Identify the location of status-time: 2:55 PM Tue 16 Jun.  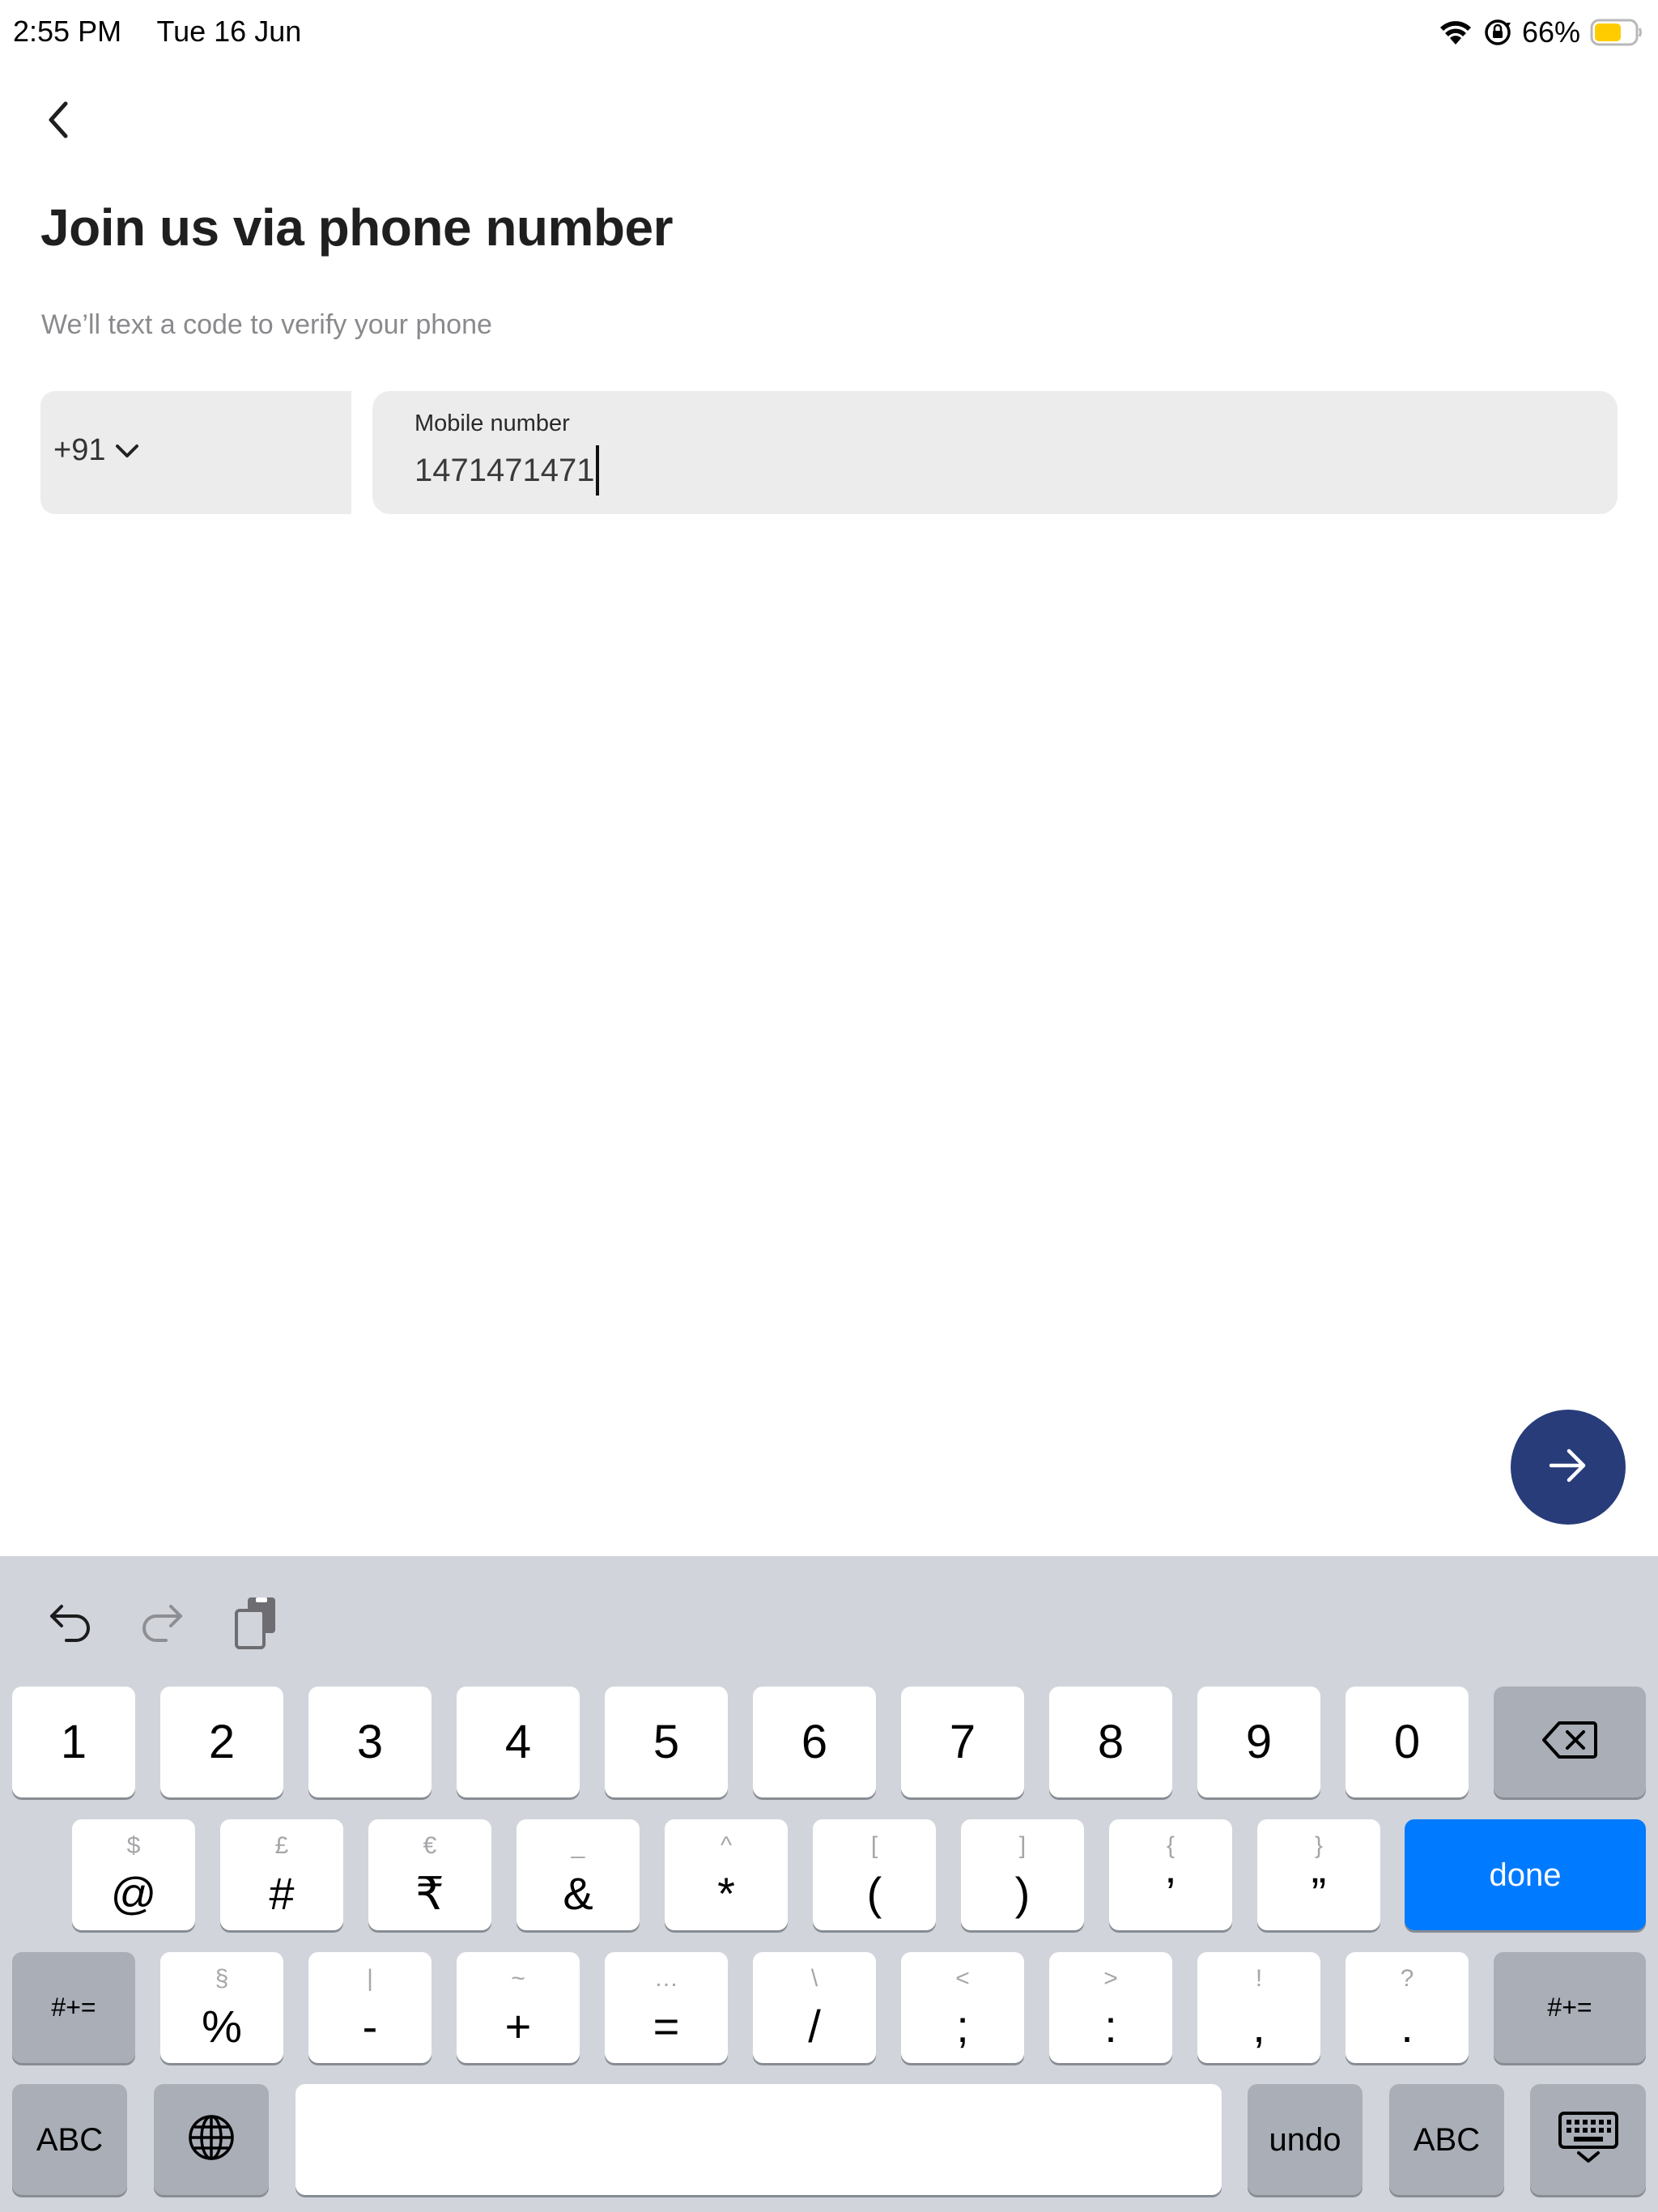
(157, 32).